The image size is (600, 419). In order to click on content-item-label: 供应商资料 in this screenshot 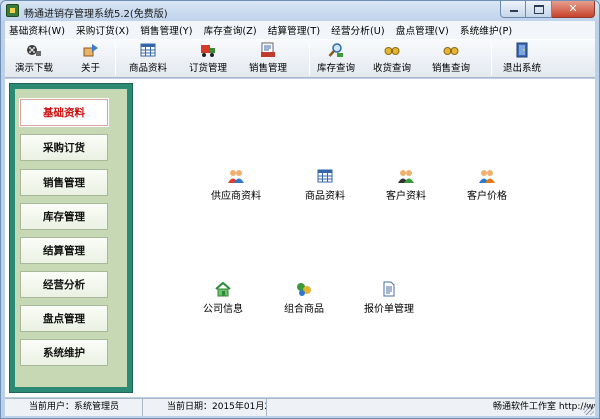, I will do `click(236, 196)`.